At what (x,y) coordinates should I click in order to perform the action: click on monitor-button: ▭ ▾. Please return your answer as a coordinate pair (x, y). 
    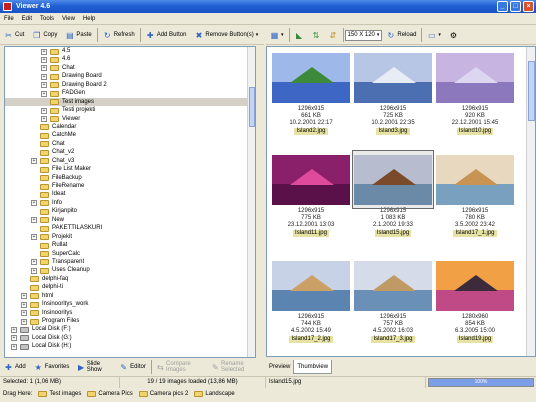
    Looking at the image, I should click on (434, 35).